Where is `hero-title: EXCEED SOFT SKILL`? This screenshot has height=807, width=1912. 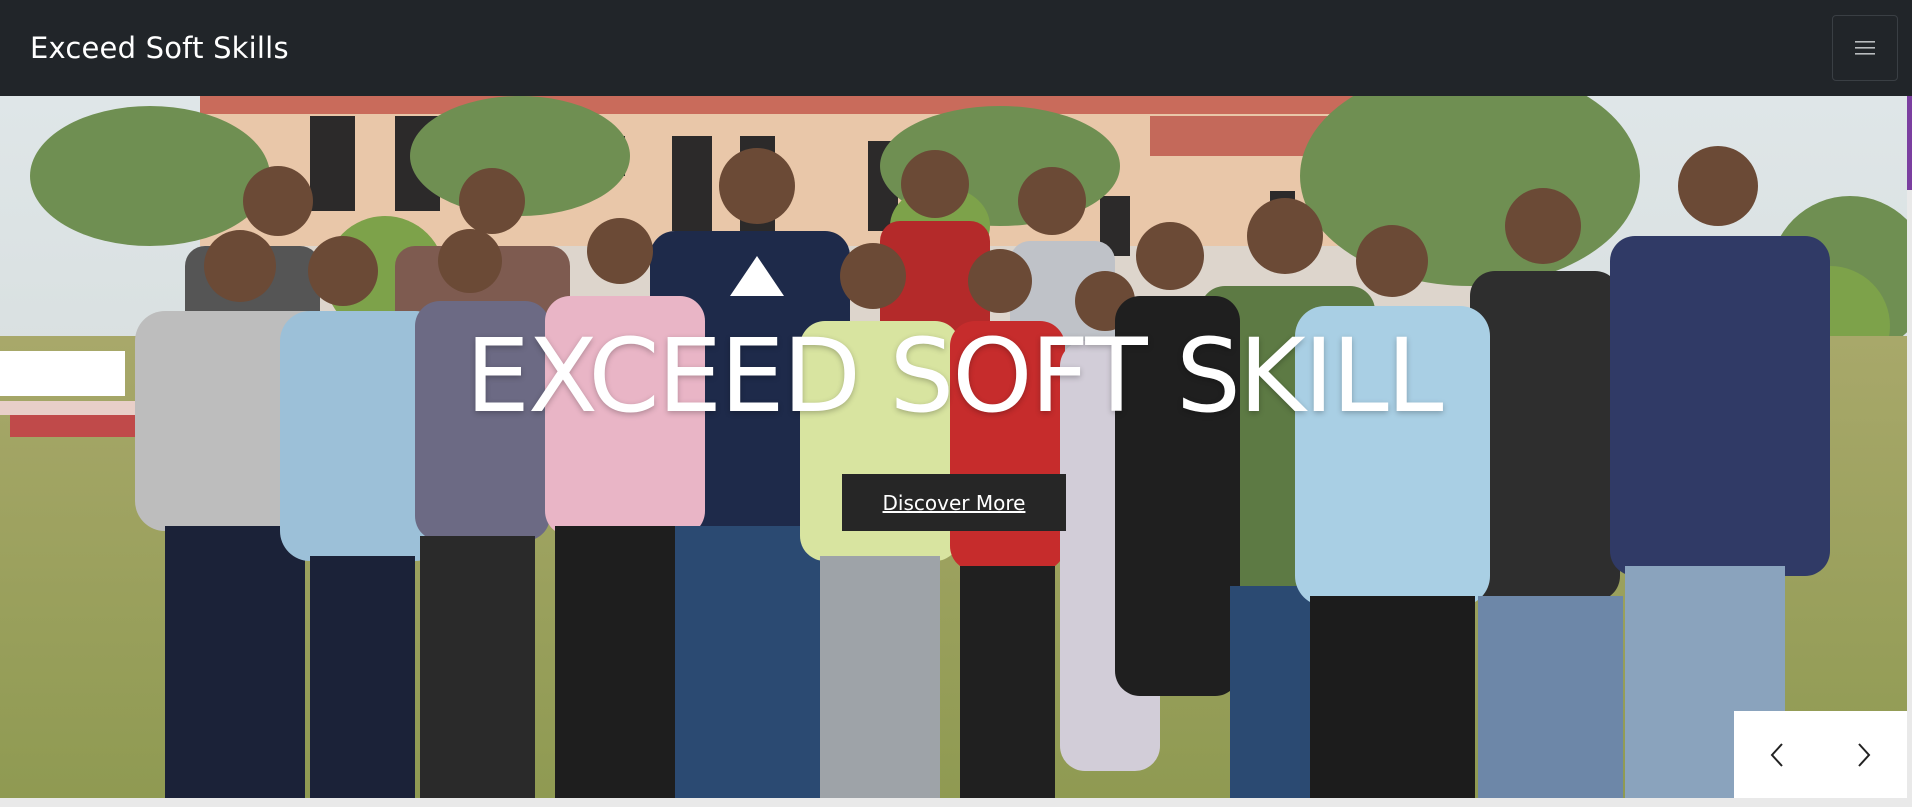
hero-title: EXCEED SOFT SKILL is located at coordinates (954, 376).